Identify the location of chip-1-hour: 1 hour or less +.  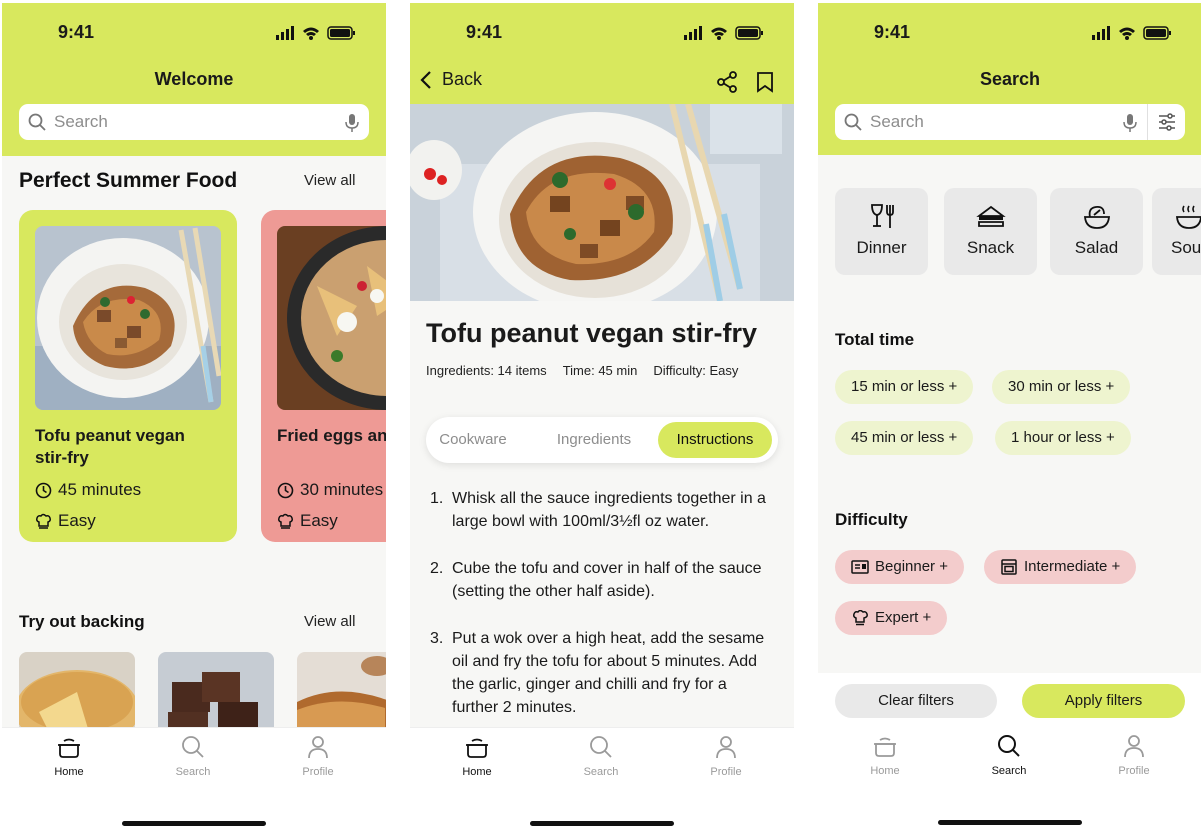
(1063, 438).